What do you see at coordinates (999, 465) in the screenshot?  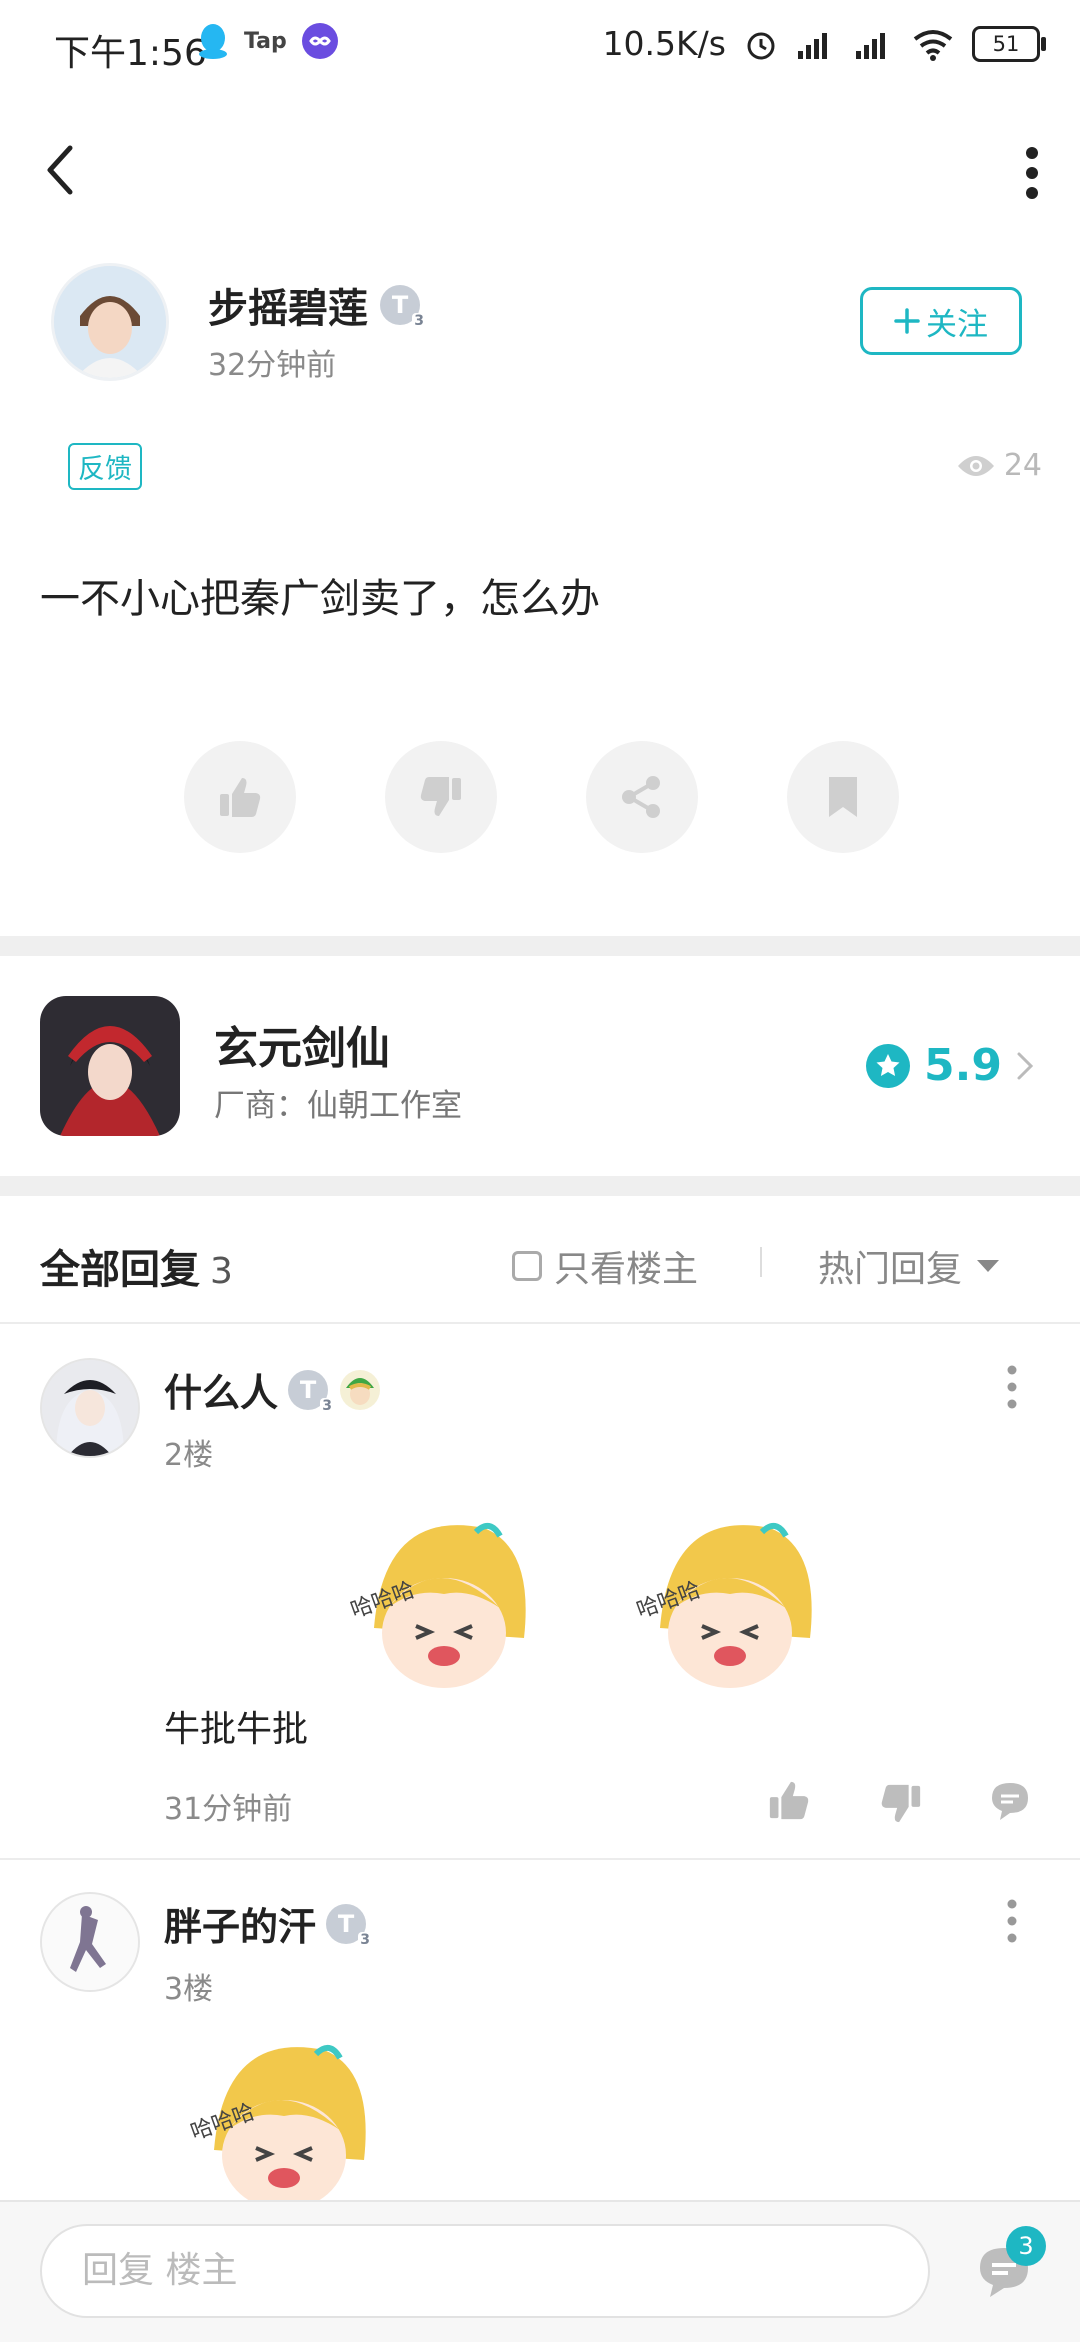 I see `view-count: 24` at bounding box center [999, 465].